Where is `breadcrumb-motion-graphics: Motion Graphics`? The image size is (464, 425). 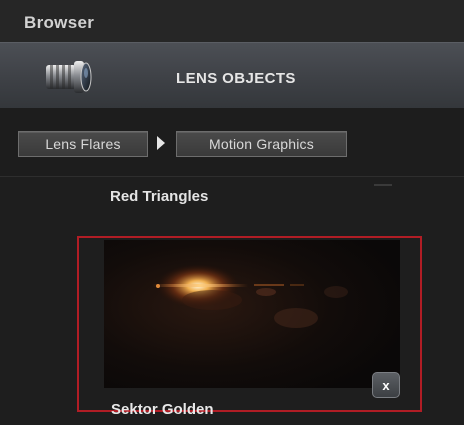 breadcrumb-motion-graphics: Motion Graphics is located at coordinates (261, 144).